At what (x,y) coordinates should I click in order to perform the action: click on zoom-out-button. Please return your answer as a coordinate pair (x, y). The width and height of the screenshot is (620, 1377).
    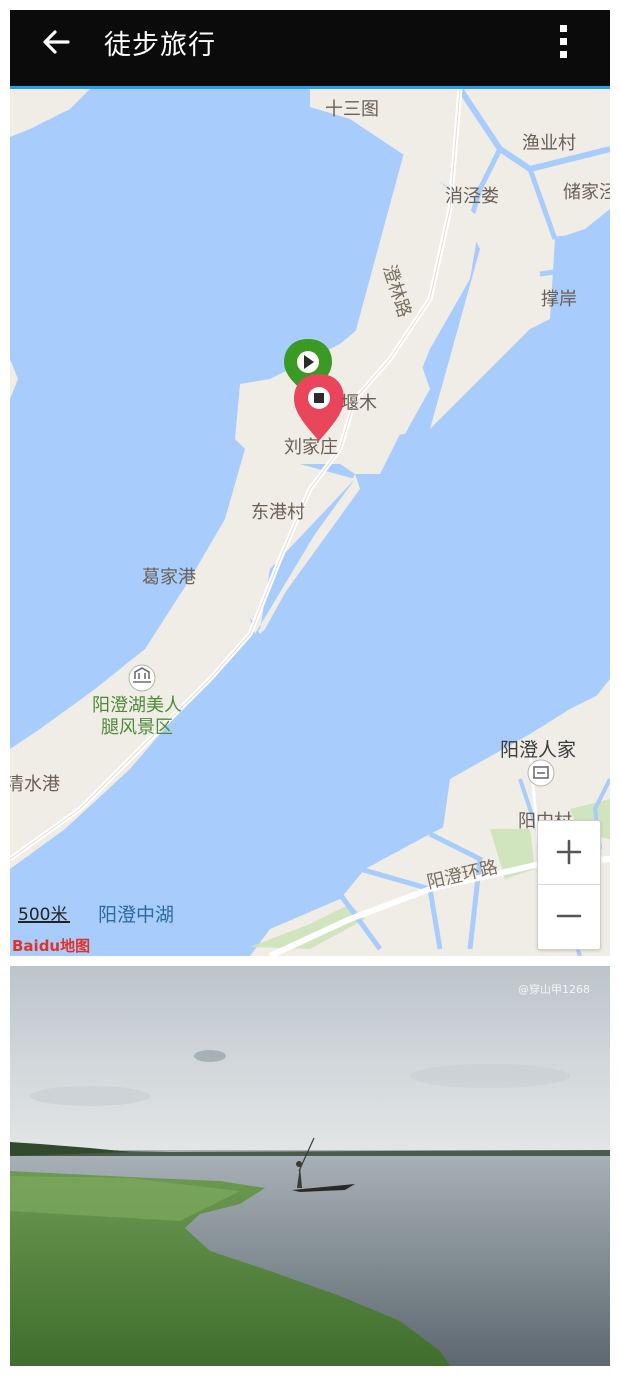
    Looking at the image, I should click on (569, 916).